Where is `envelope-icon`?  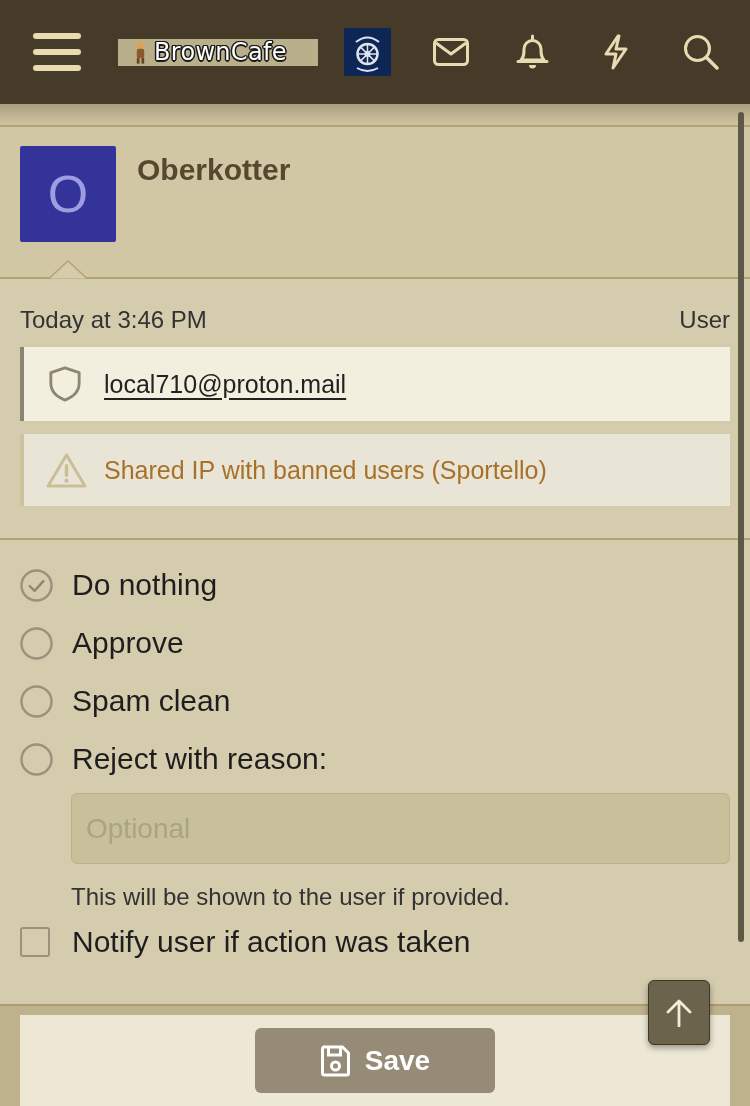
envelope-icon is located at coordinates (451, 52).